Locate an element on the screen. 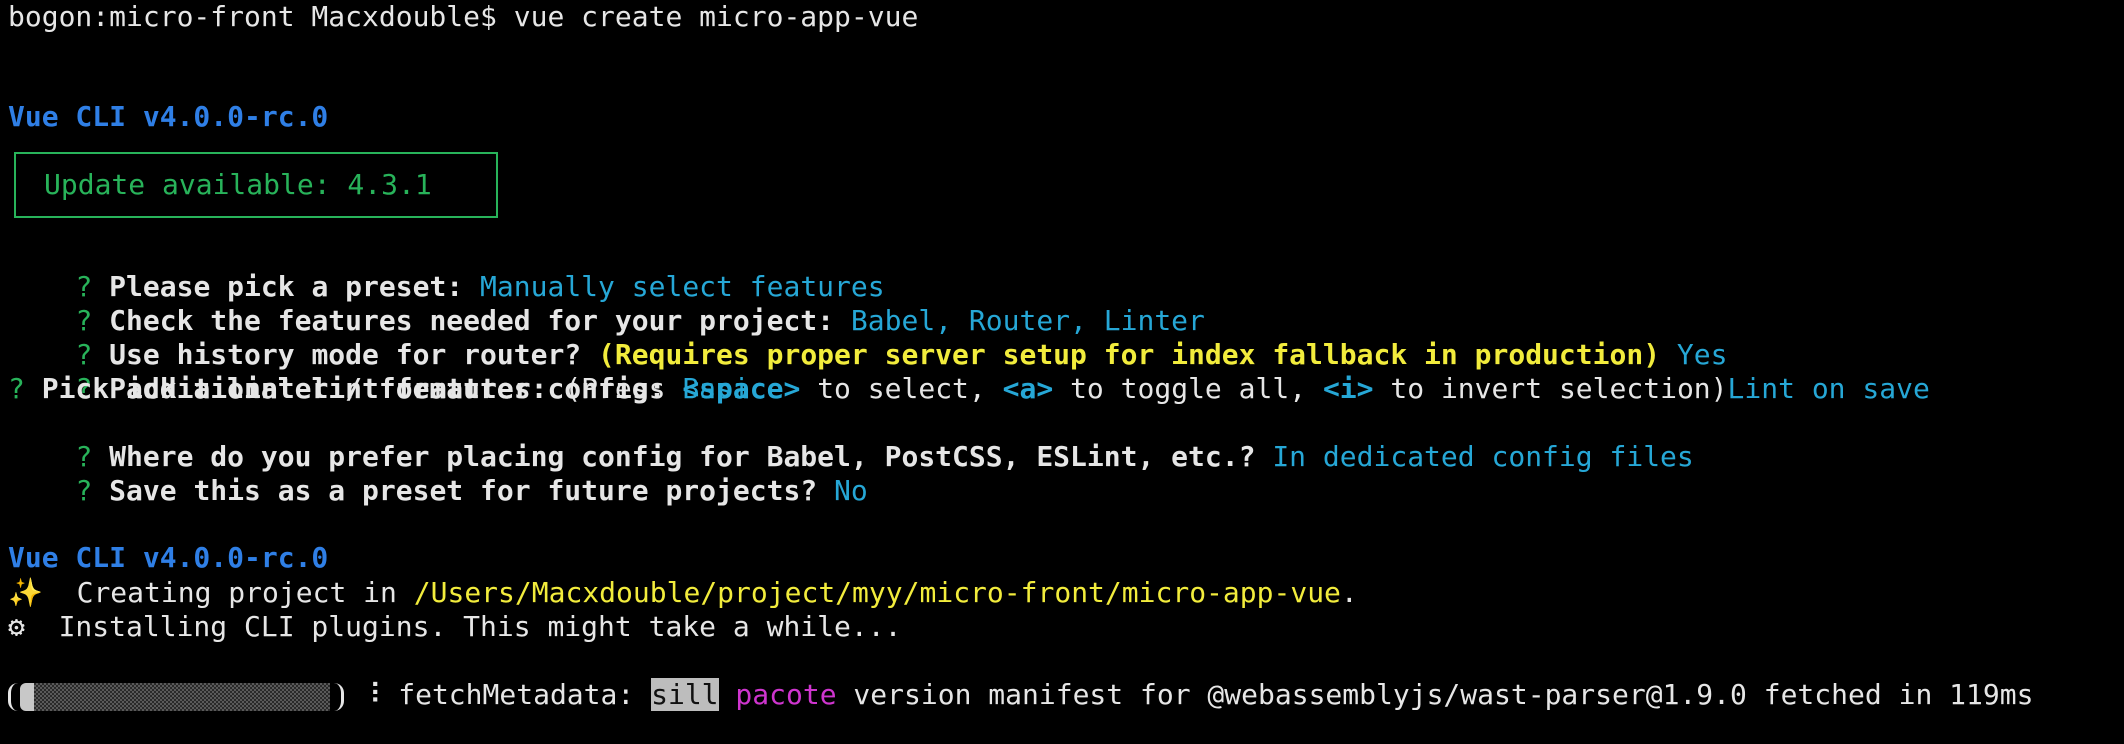  gear-icon: ⚙ is located at coordinates (16, 626).